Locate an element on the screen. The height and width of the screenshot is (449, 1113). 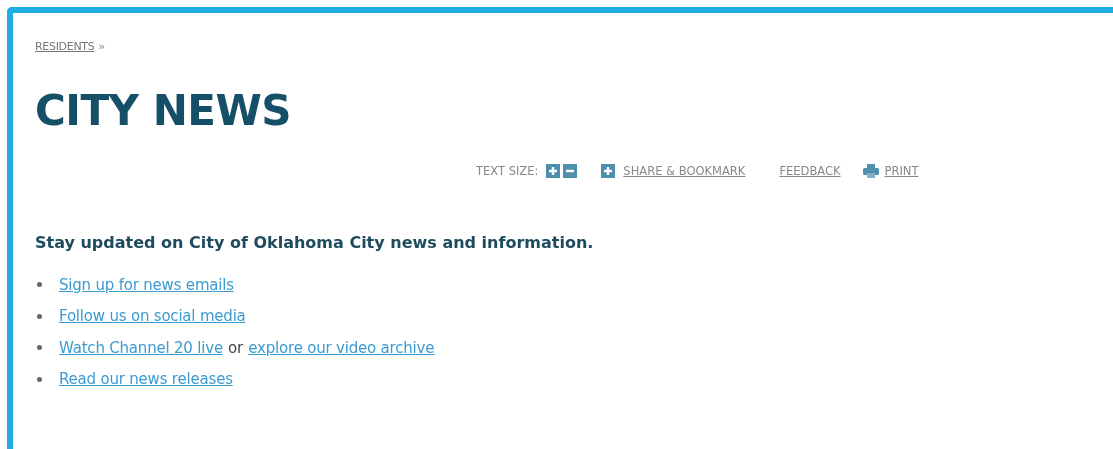
increase-text-icon is located at coordinates (553, 171).